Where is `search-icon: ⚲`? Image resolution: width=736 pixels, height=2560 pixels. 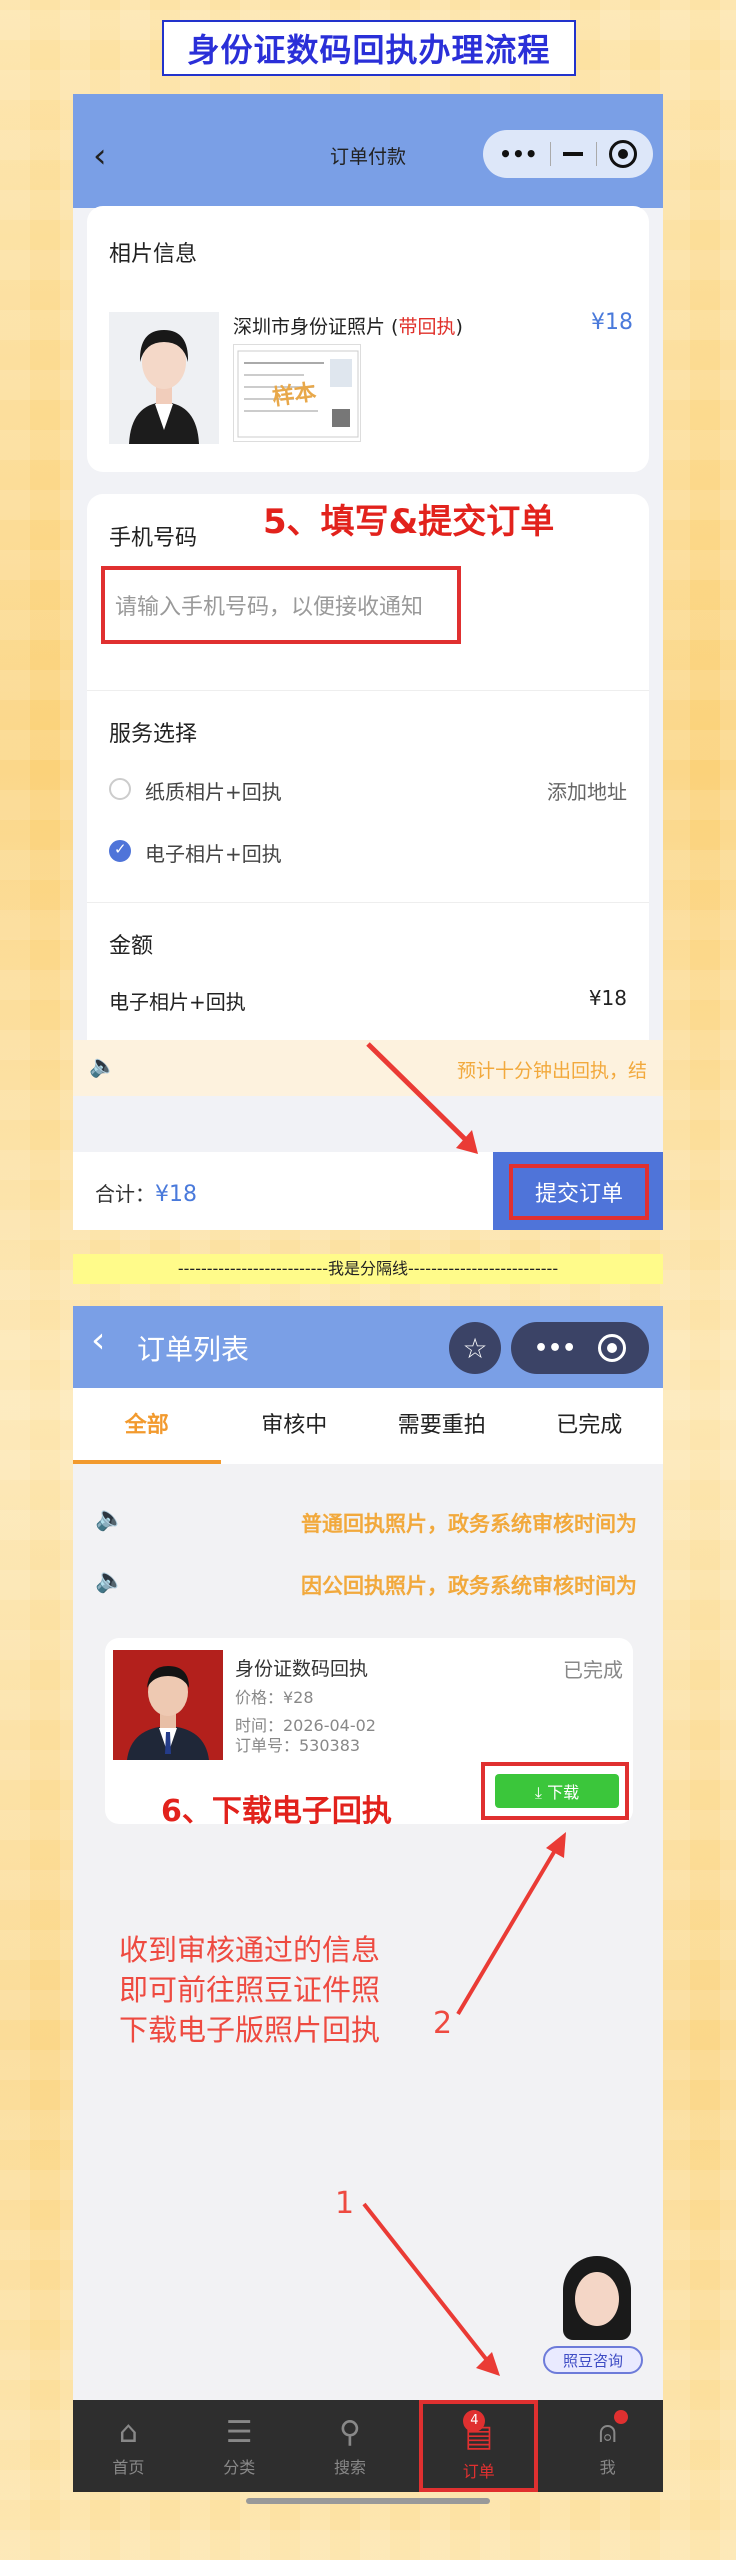
search-icon: ⚲ is located at coordinates (350, 2432).